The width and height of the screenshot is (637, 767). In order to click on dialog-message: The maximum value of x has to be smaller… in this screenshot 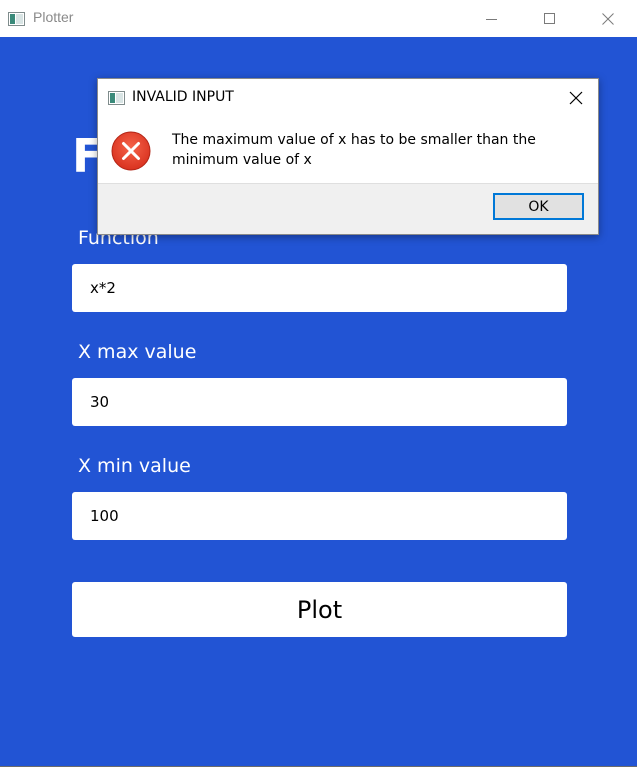, I will do `click(354, 150)`.